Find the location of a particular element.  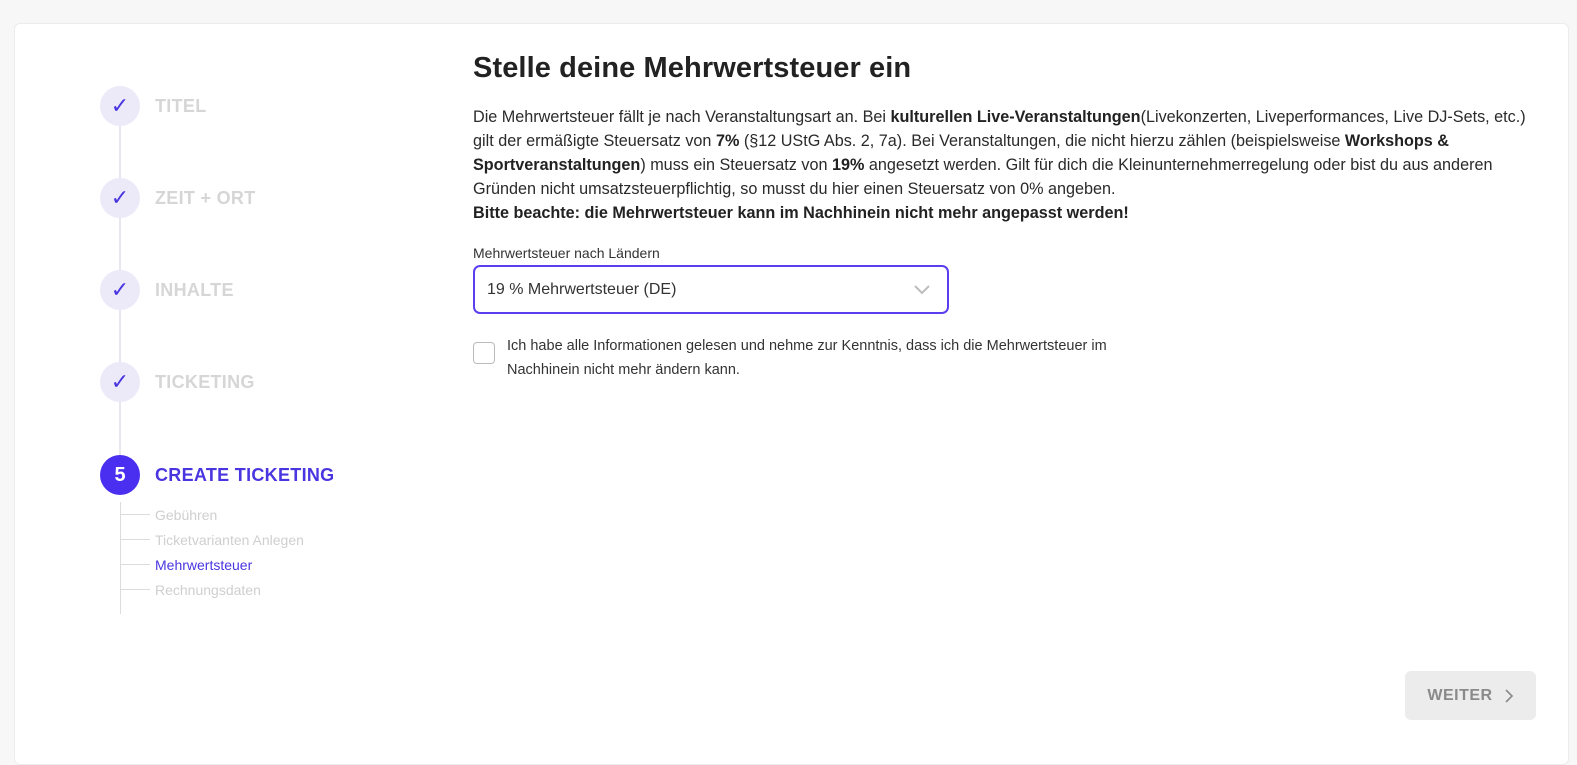

desc-bold: kulturellen Live-Veranstaltungen is located at coordinates (1015, 117).